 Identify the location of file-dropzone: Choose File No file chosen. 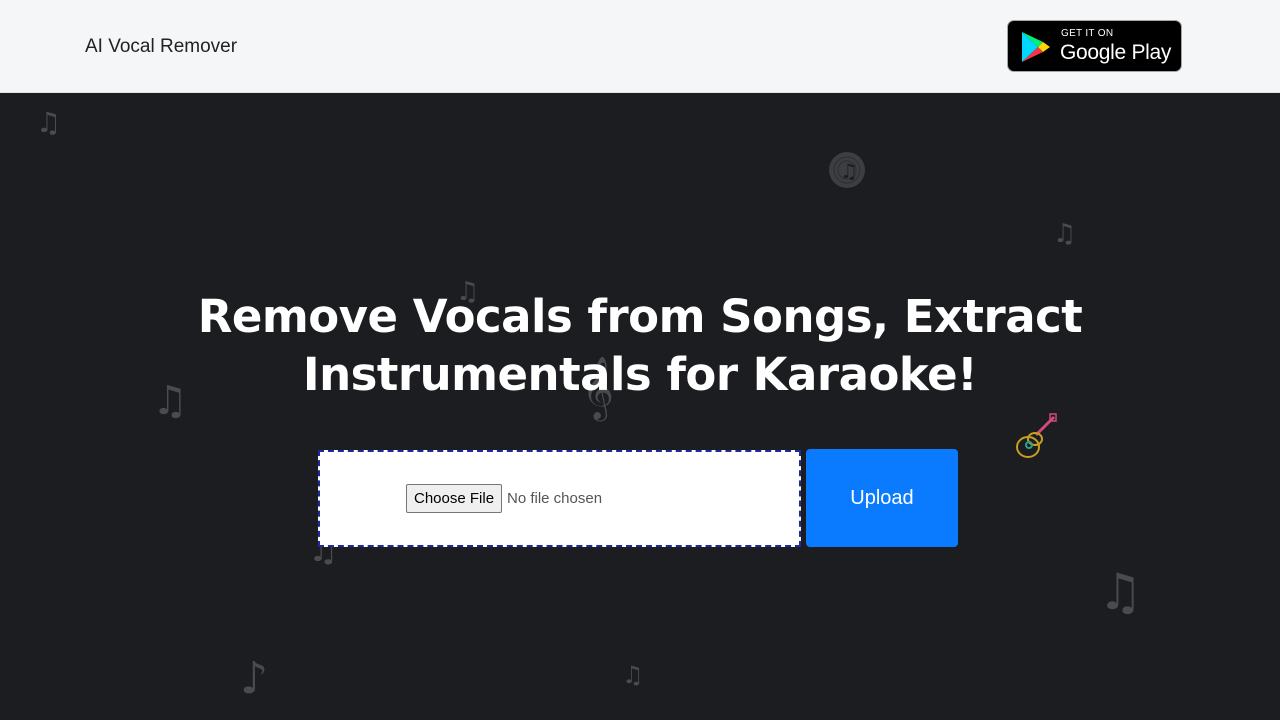
(559, 498).